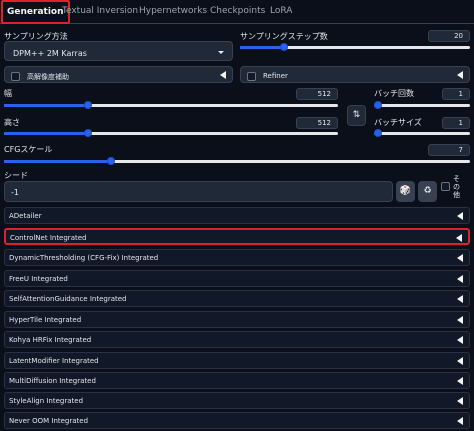 Image resolution: width=474 pixels, height=431 pixels. What do you see at coordinates (398, 122) in the screenshot?
I see `batch-size-label: バッチサイズ` at bounding box center [398, 122].